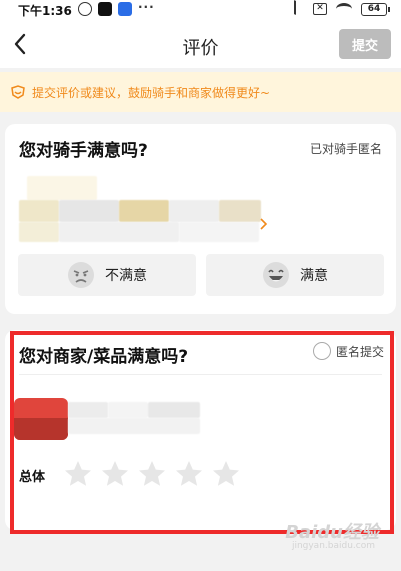 The height and width of the screenshot is (571, 401). What do you see at coordinates (85, 9) in the screenshot?
I see `alarm-icon` at bounding box center [85, 9].